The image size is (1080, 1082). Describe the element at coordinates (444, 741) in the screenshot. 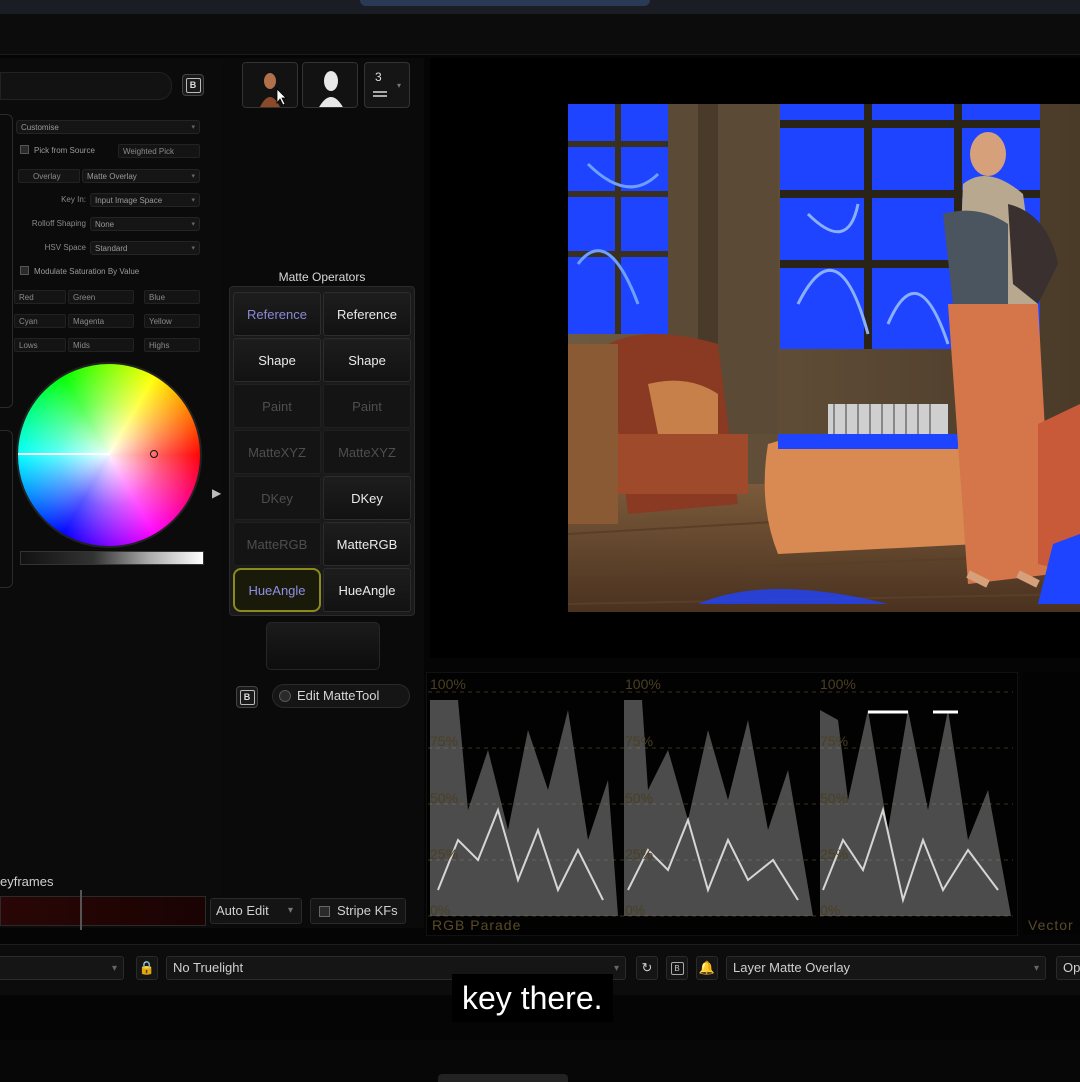

I see `scope-75-label: 75%` at that location.